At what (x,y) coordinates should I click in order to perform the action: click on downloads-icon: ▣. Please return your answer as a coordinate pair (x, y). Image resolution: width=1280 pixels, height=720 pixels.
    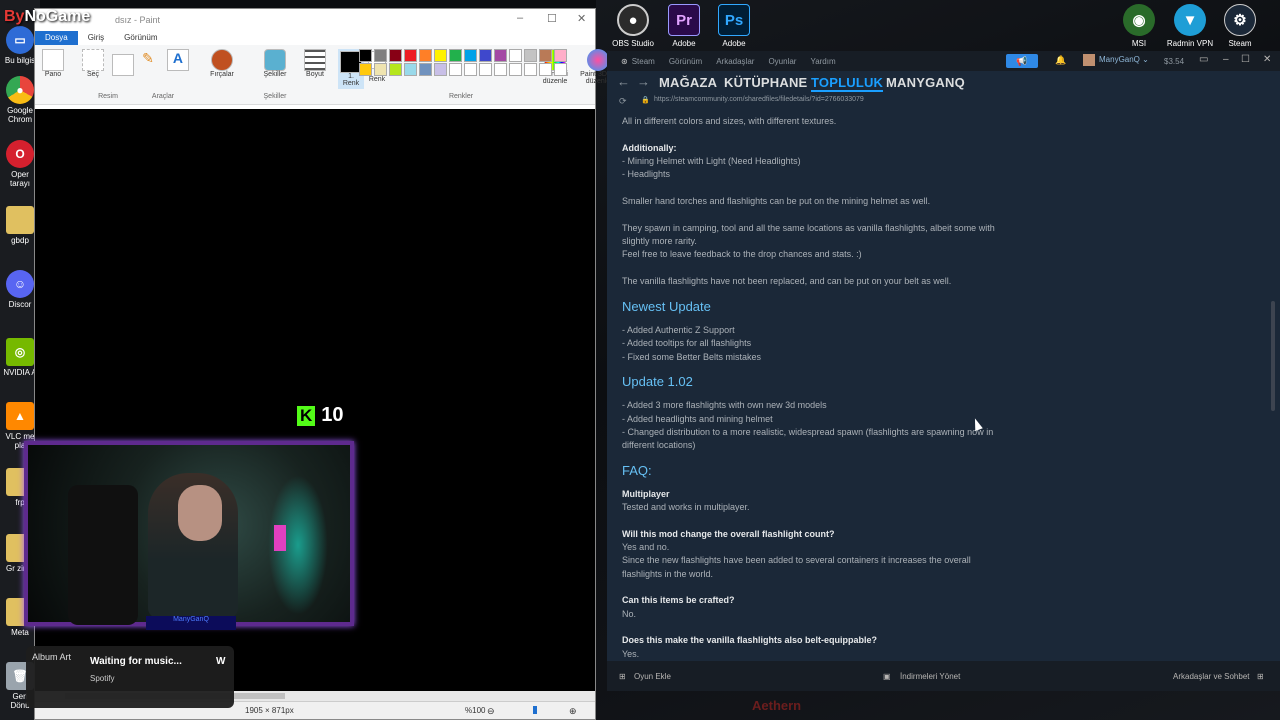
    Looking at the image, I should click on (887, 676).